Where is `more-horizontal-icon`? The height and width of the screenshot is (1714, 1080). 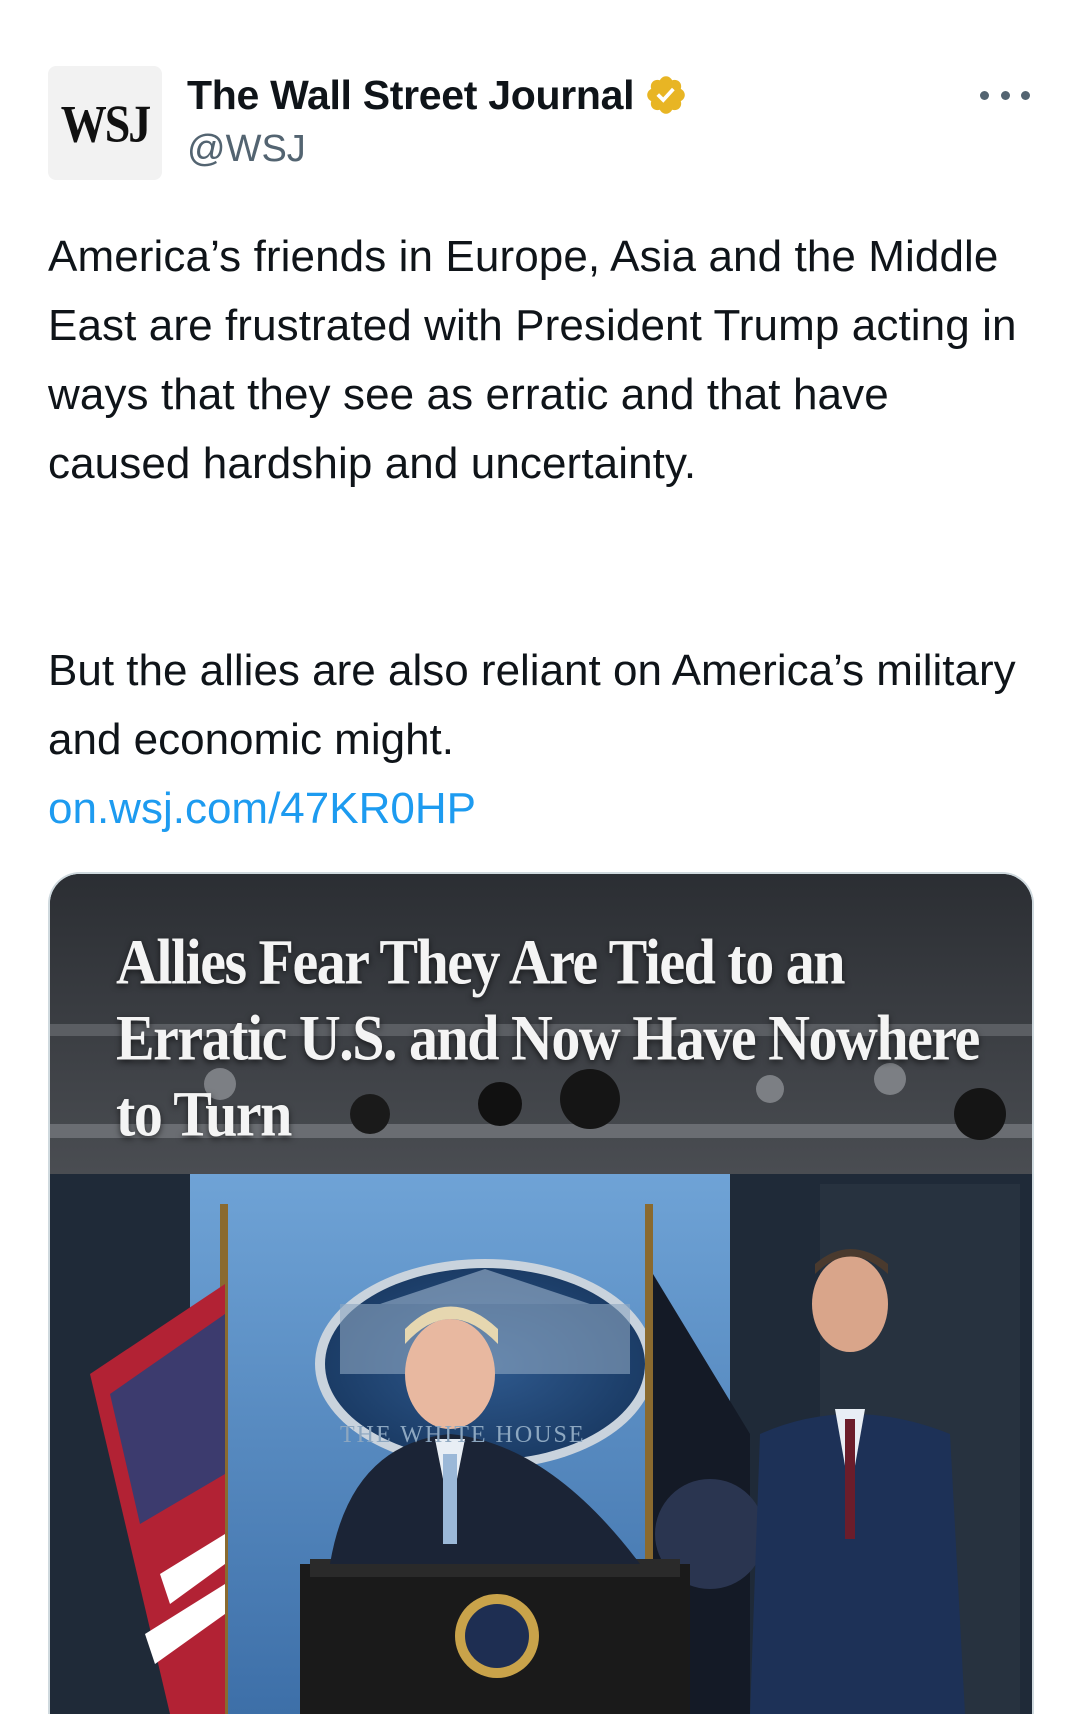
more-horizontal-icon is located at coordinates (984, 95).